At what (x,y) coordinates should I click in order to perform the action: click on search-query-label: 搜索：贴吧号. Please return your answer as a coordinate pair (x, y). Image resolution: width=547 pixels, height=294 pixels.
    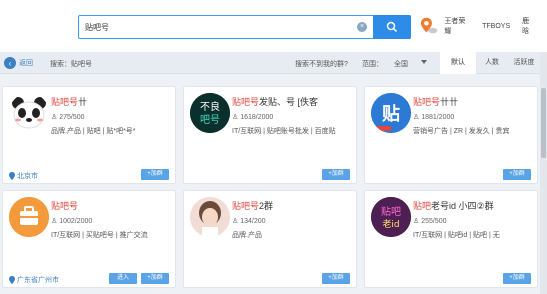
    Looking at the image, I should click on (71, 64).